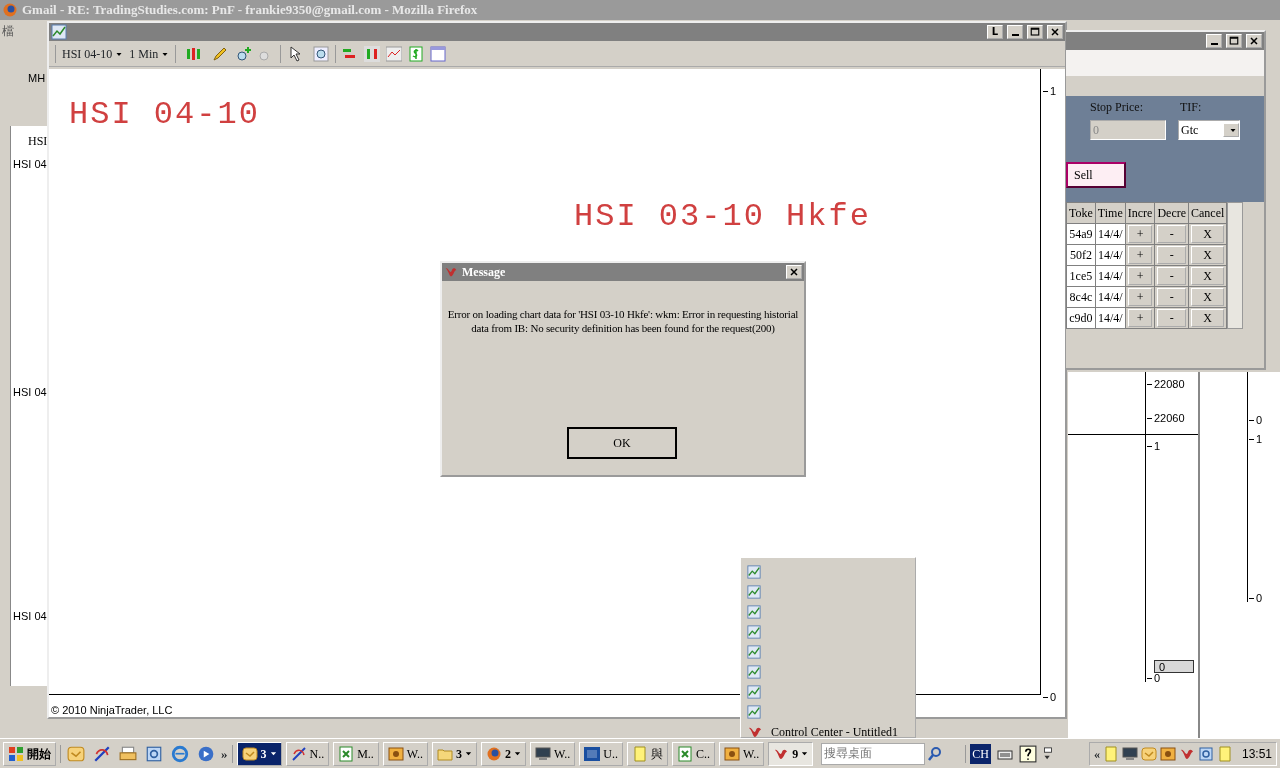 This screenshot has height=768, width=1280. Describe the element at coordinates (164, 115) in the screenshot. I see `instrument-label: HSI 04-10` at that location.